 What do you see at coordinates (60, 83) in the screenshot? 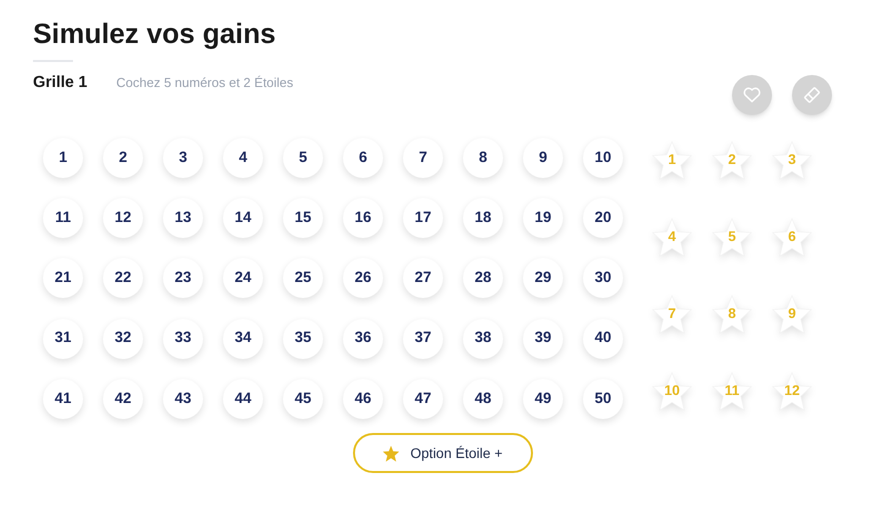
I see `grid-label: Grille 1` at bounding box center [60, 83].